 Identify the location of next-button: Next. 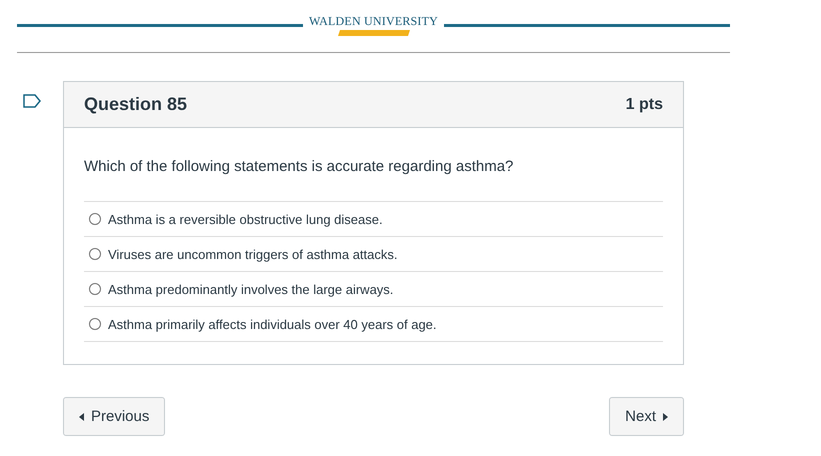
(646, 416).